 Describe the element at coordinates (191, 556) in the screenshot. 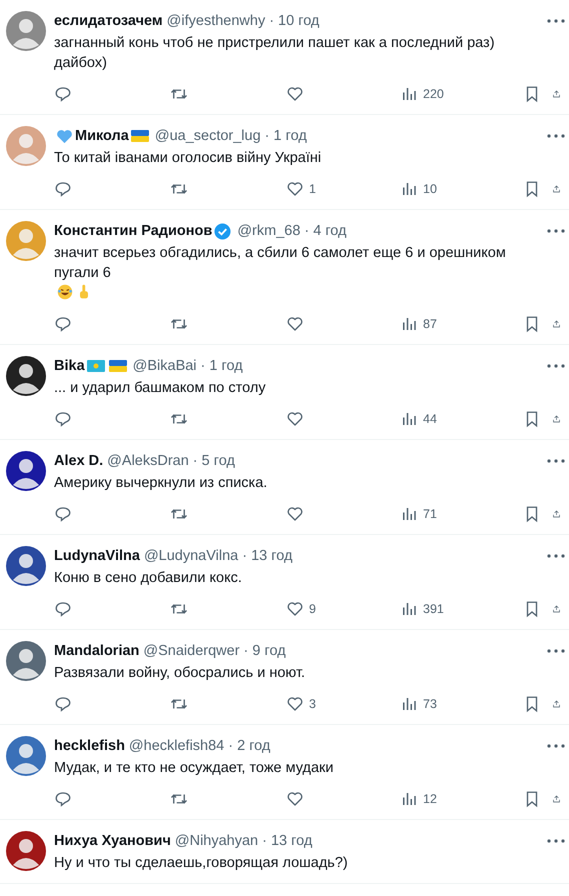

I see `user-handle: @LudynaVilna` at that location.